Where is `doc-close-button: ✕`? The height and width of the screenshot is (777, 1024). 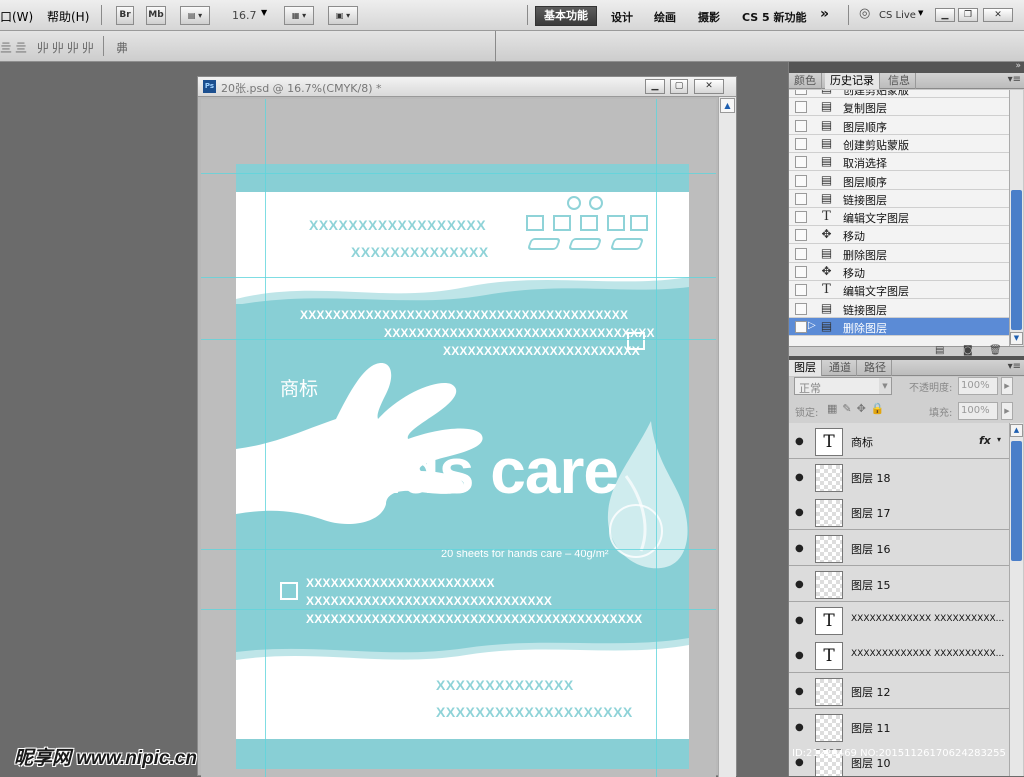 doc-close-button: ✕ is located at coordinates (709, 86).